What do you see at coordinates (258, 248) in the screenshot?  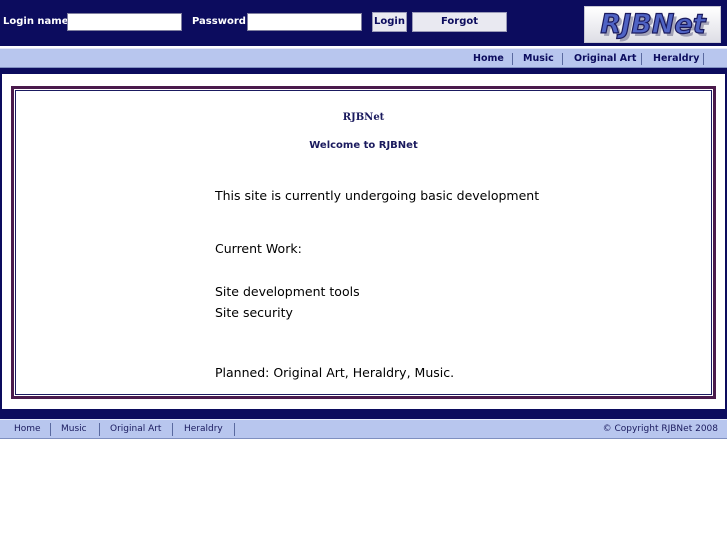 I see `current-work-heading: Current Work:` at bounding box center [258, 248].